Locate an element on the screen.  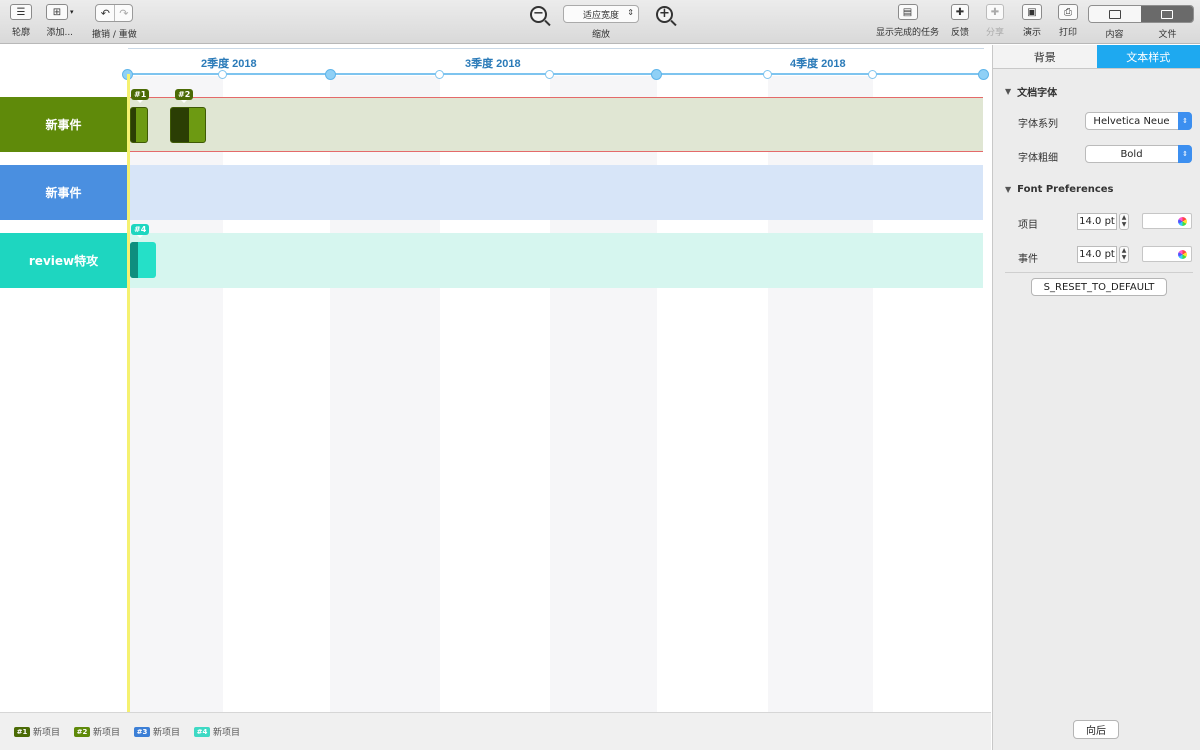
quarter-label: 2季度 2018 is located at coordinates (229, 64).